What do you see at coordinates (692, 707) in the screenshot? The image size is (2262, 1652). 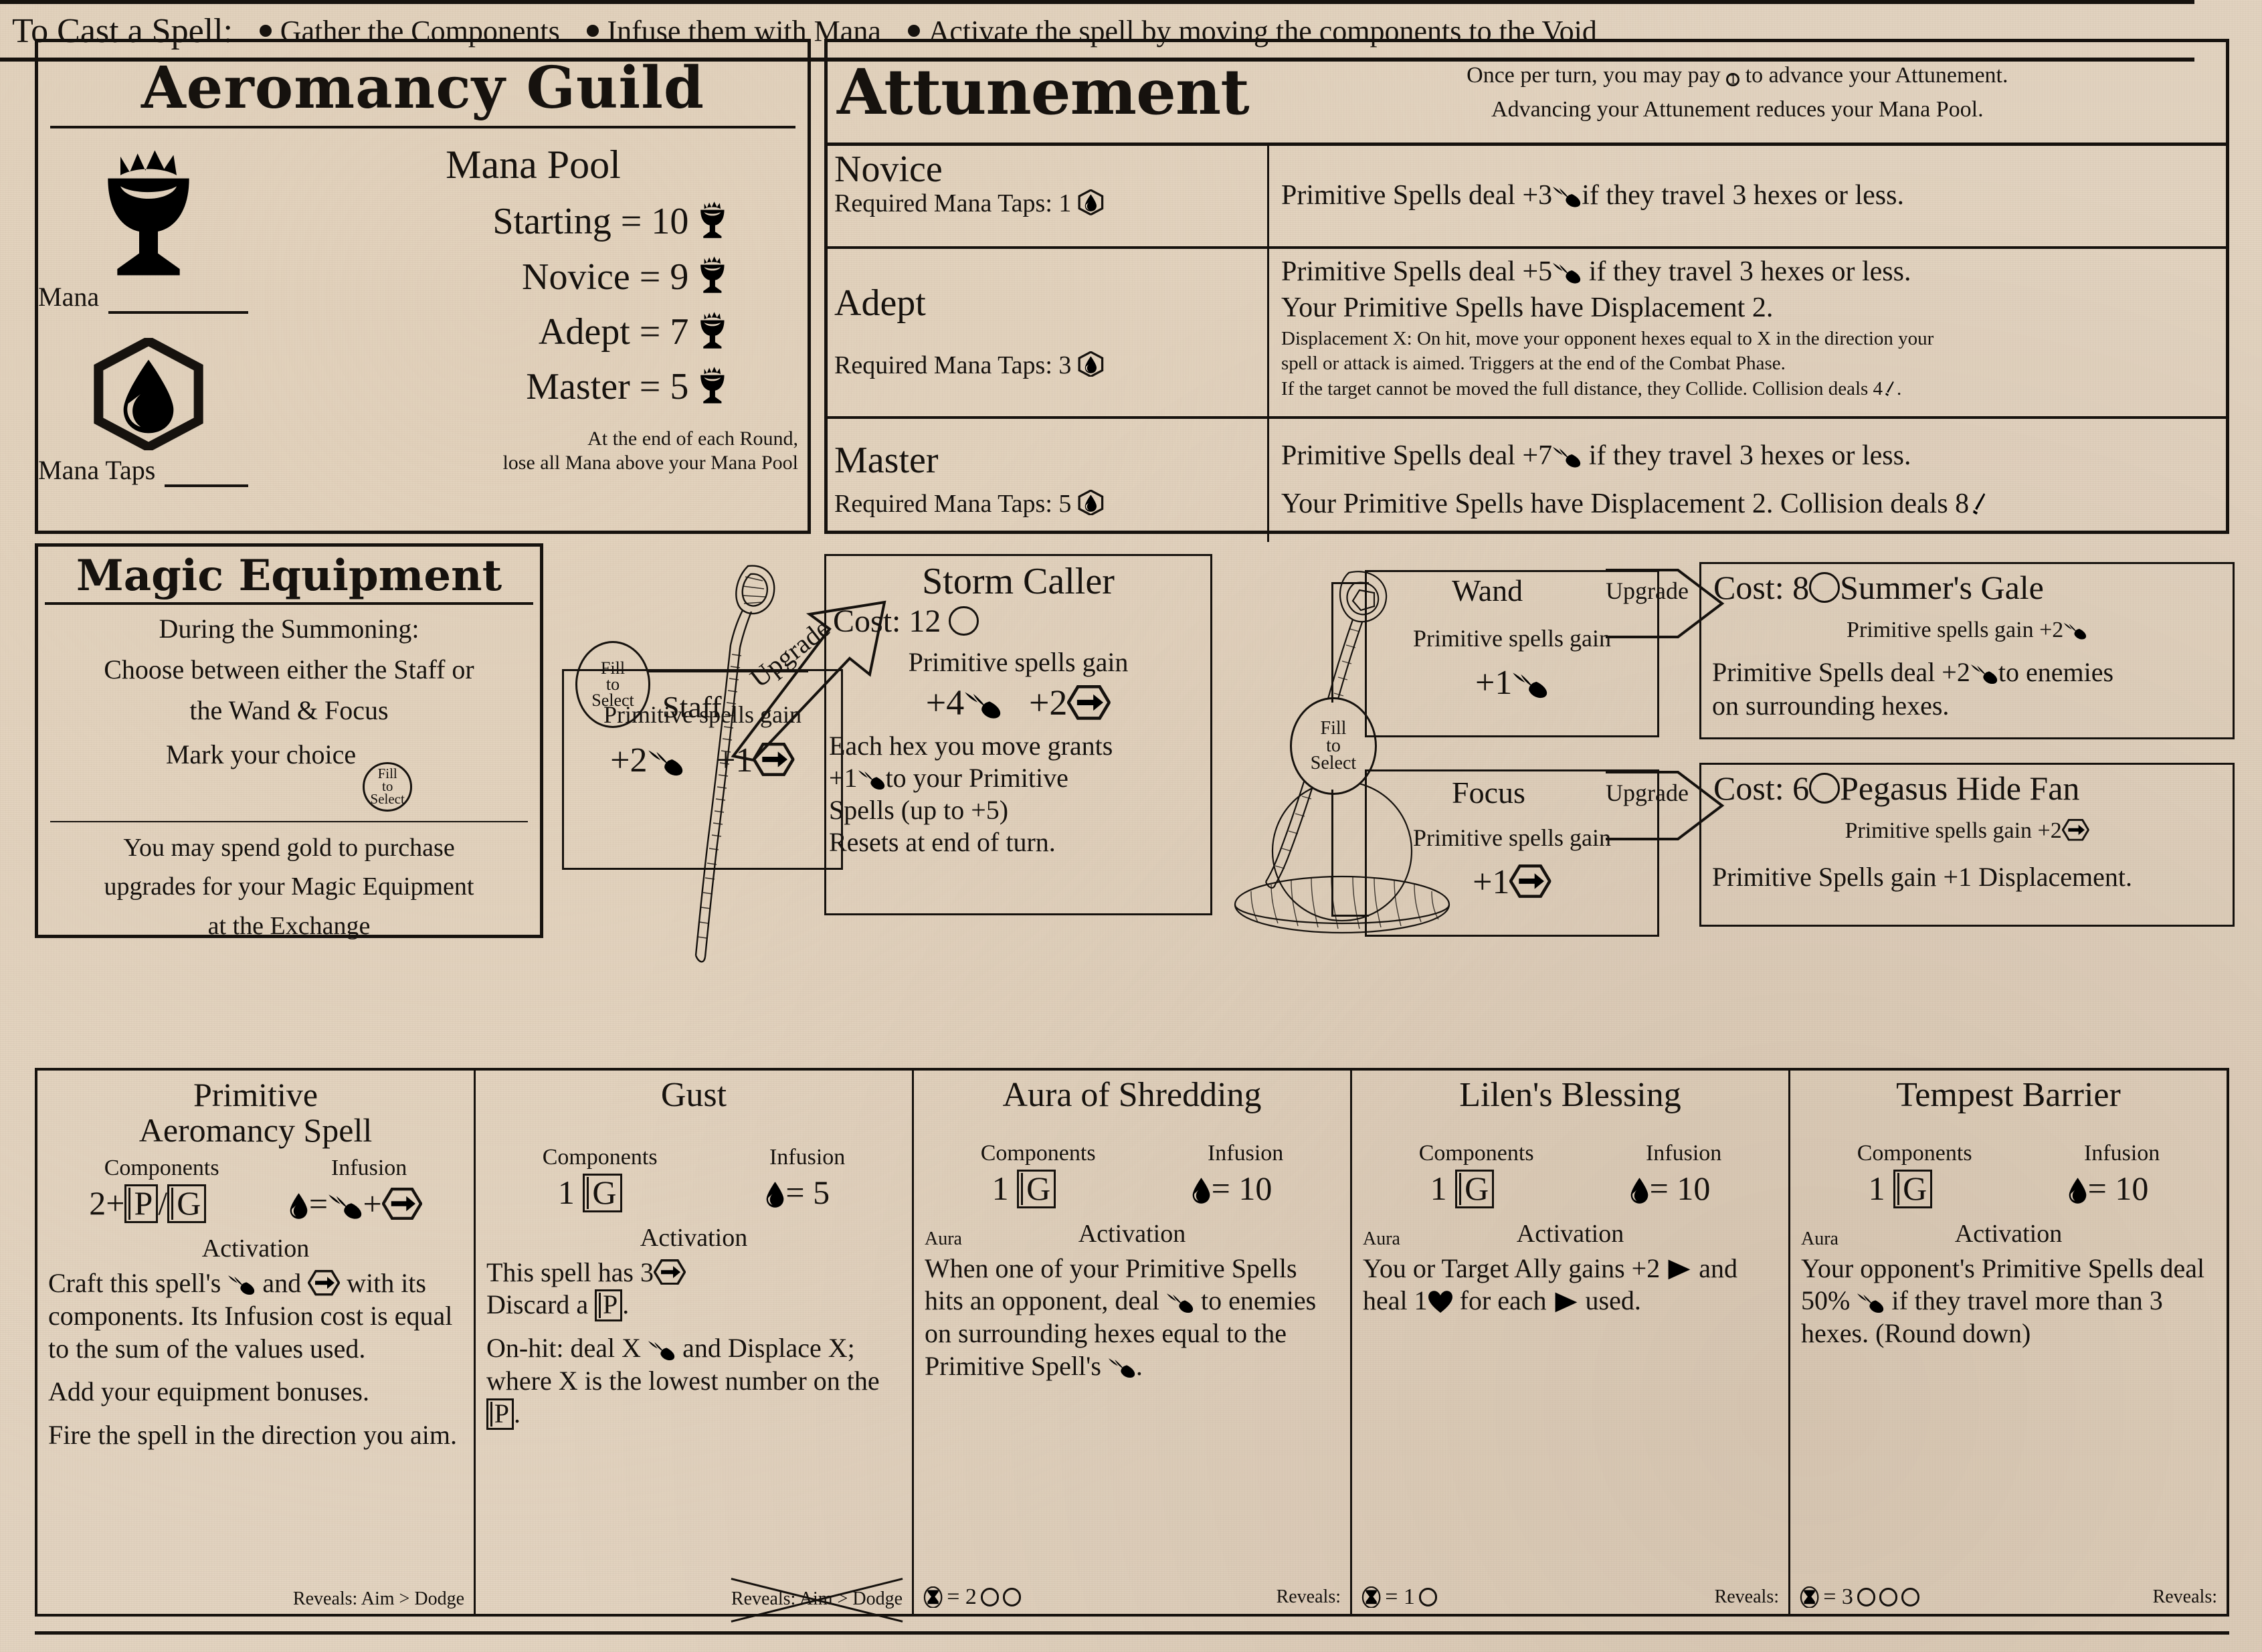 I see `staff-name: Staff` at bounding box center [692, 707].